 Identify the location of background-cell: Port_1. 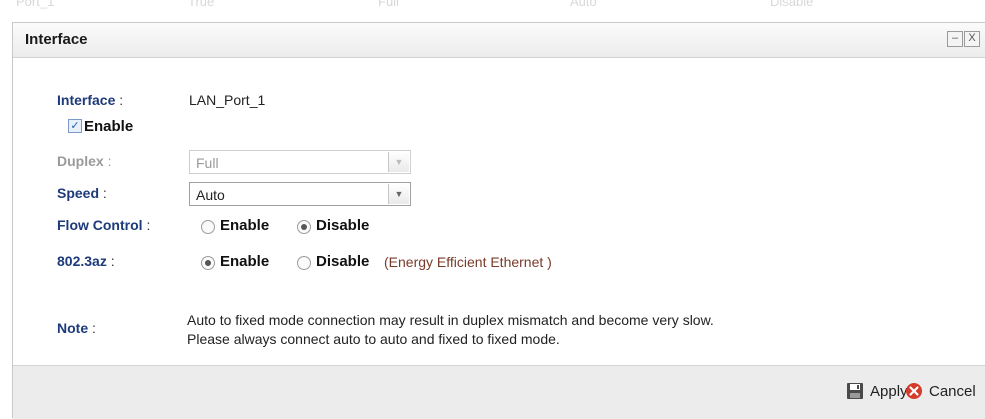
(35, 4).